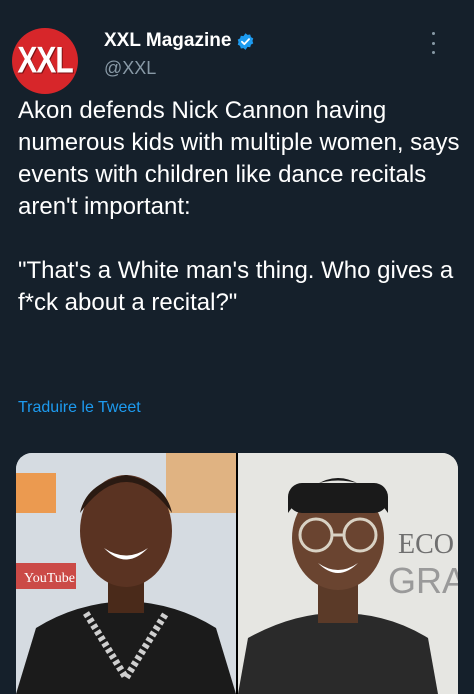  What do you see at coordinates (79, 408) in the screenshot?
I see `translate-tweet-link: Traduire le Tweet` at bounding box center [79, 408].